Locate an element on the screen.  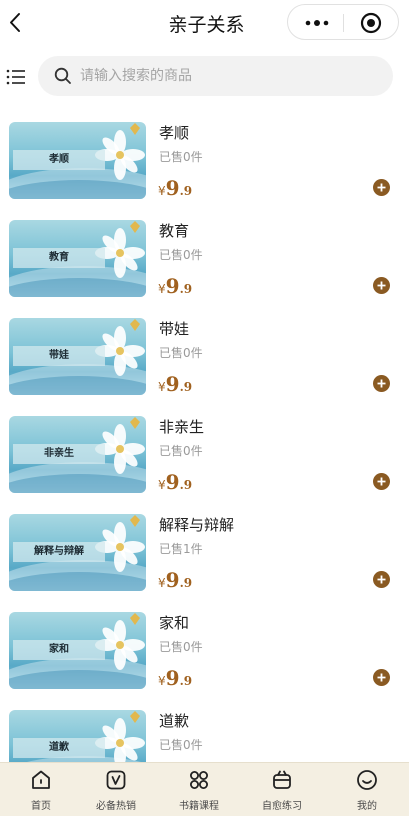
sold-count: 已售1件 is located at coordinates (181, 549).